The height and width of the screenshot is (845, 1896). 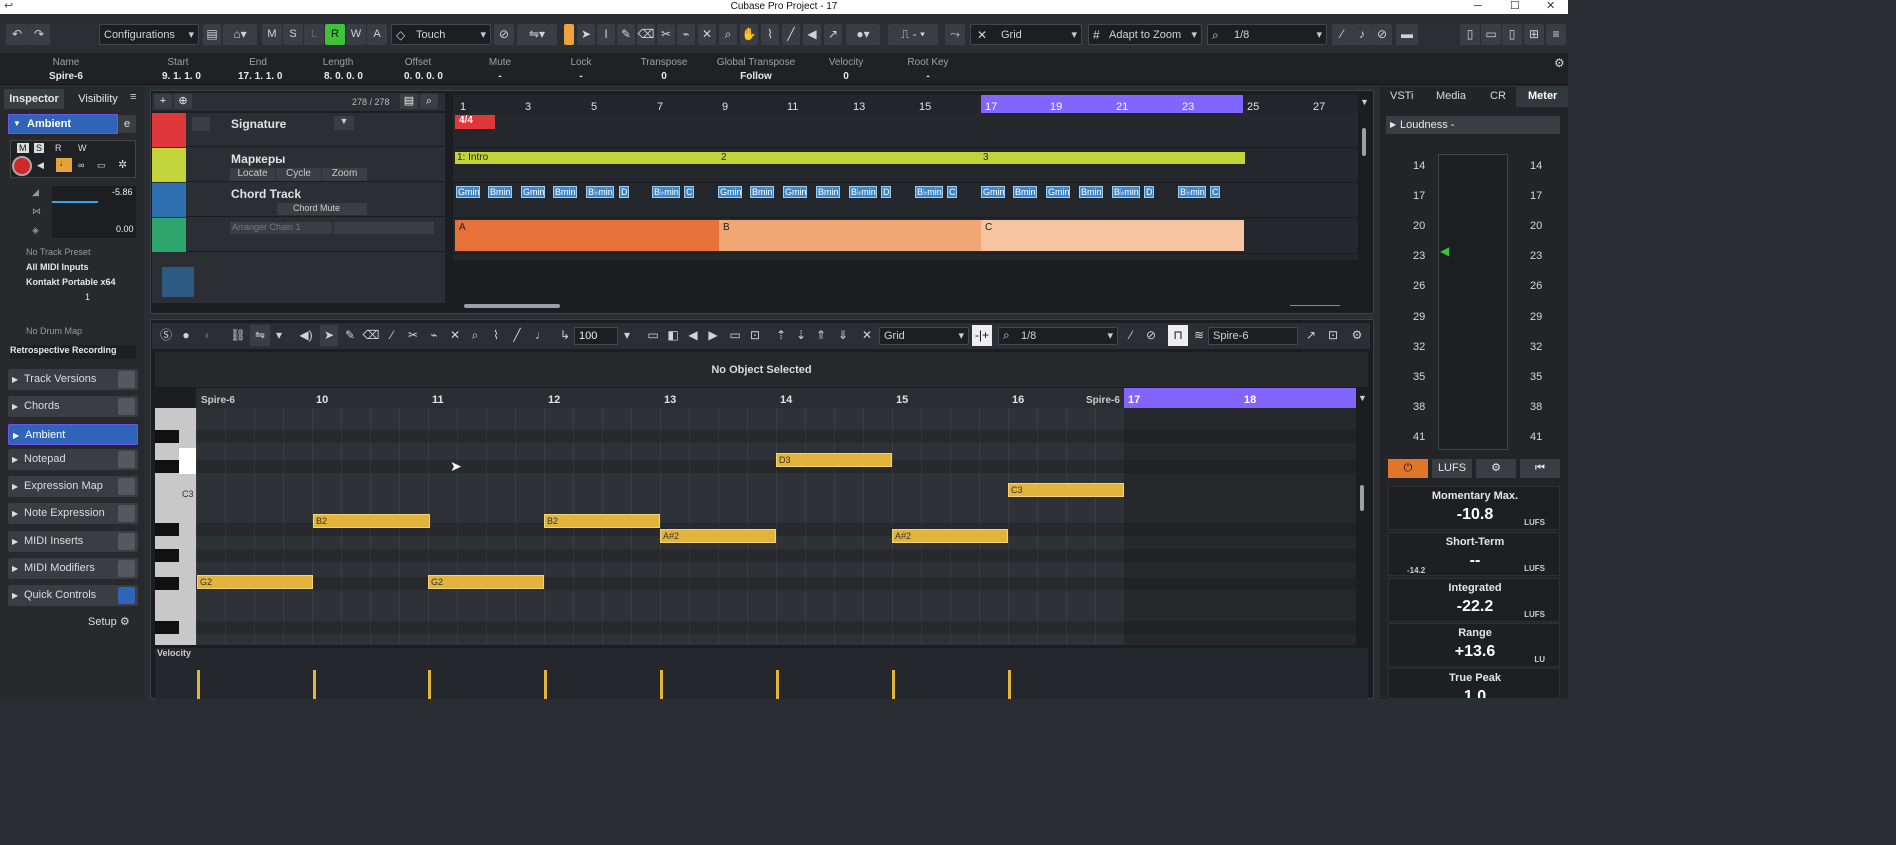 What do you see at coordinates (39, 34) in the screenshot?
I see `redo-icon: ↷` at bounding box center [39, 34].